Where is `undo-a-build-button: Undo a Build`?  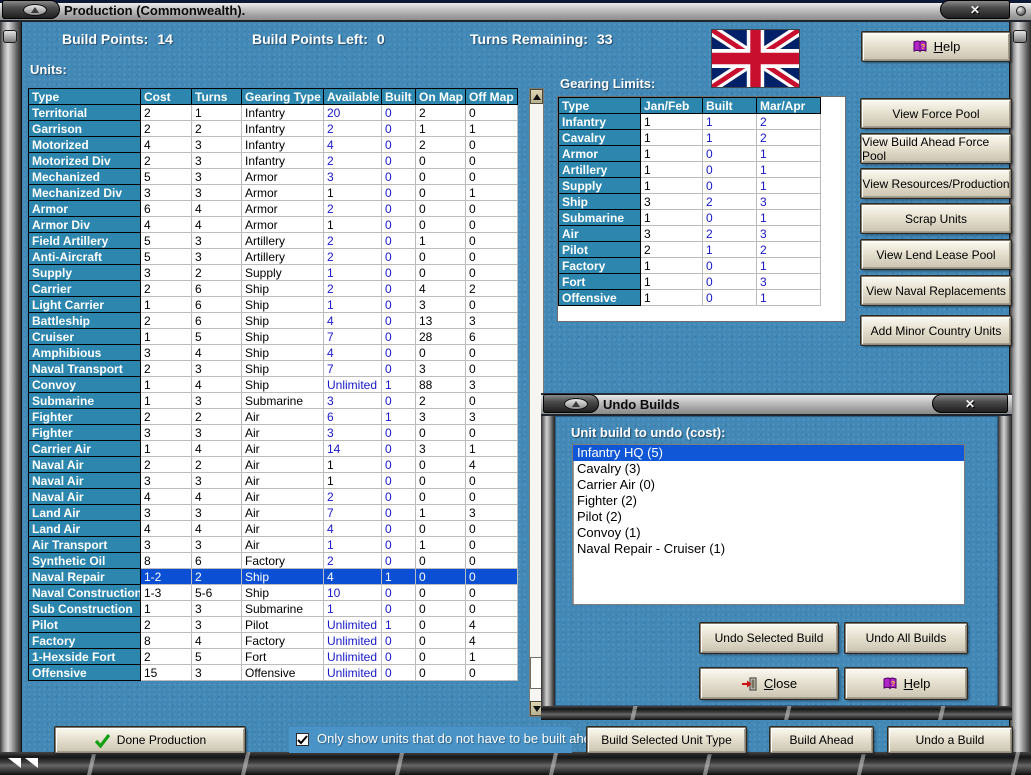 undo-a-build-button: Undo a Build is located at coordinates (950, 740).